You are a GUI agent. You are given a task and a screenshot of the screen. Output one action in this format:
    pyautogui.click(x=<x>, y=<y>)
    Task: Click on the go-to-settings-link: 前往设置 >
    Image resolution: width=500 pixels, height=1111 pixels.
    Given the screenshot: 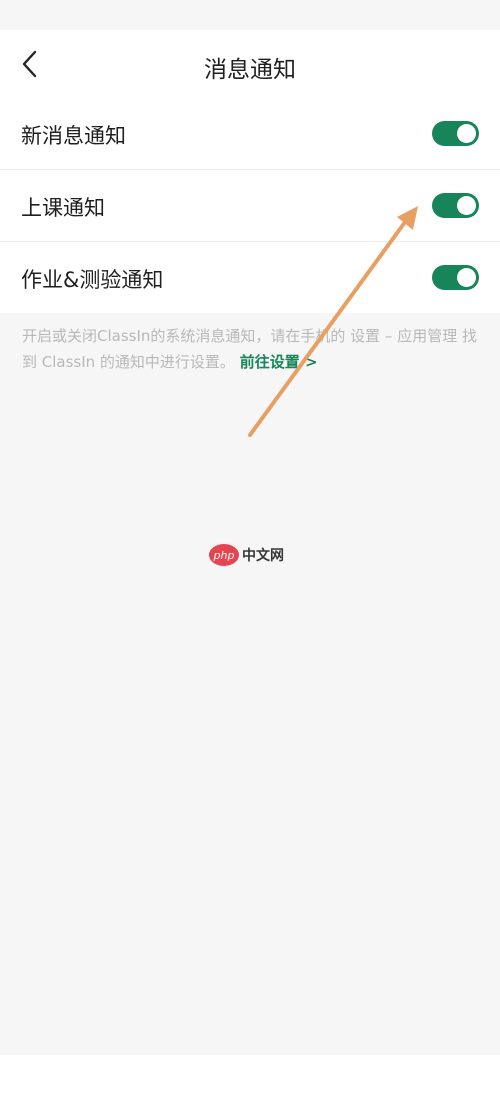 What is the action you would take?
    pyautogui.click(x=279, y=362)
    